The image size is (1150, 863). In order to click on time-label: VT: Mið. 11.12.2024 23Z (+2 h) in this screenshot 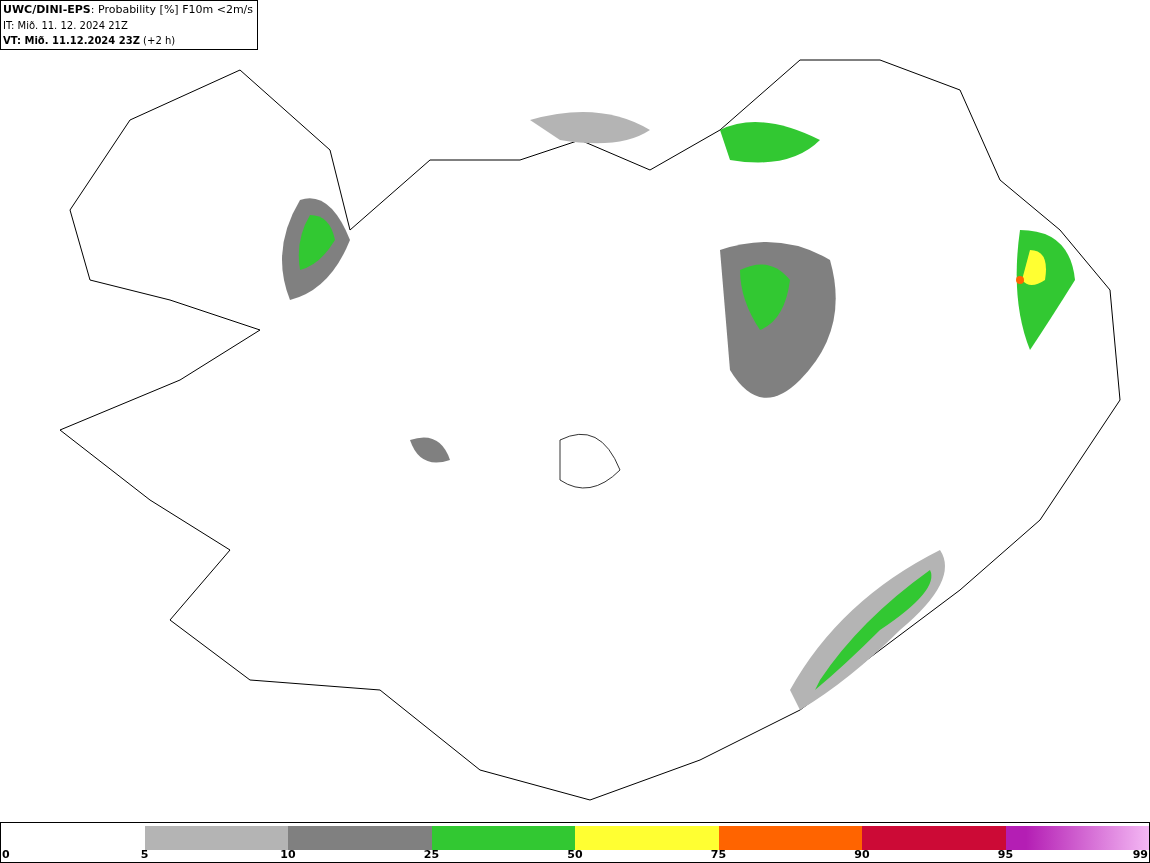, I will do `click(90, 41)`.